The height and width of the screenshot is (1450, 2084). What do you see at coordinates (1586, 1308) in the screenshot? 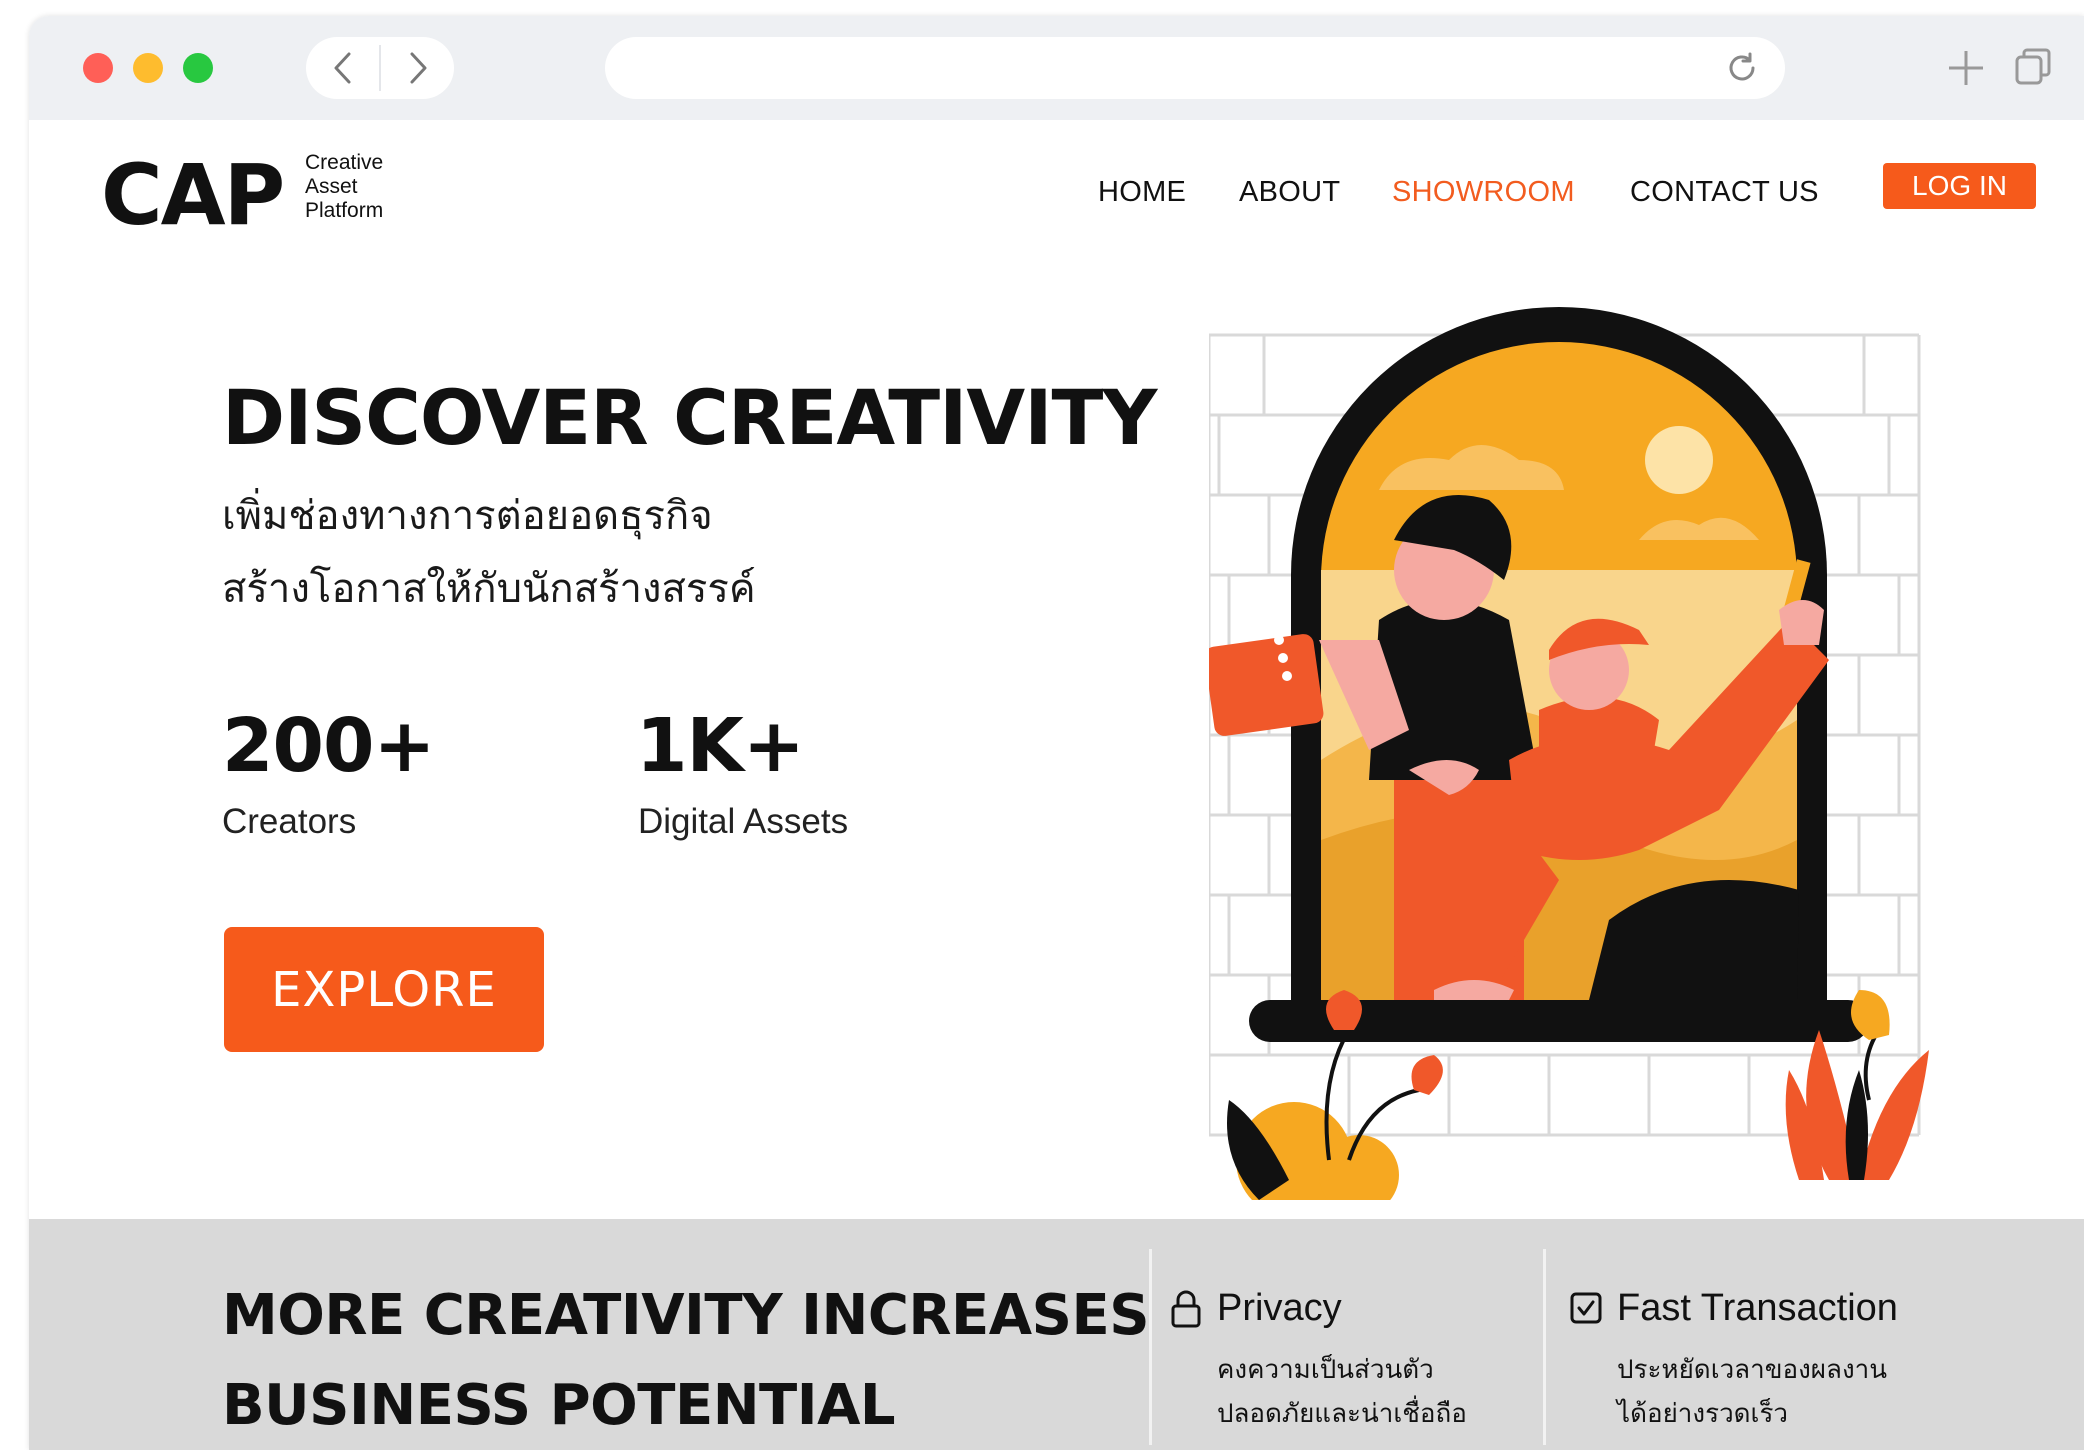
I see `checkbox-icon` at bounding box center [1586, 1308].